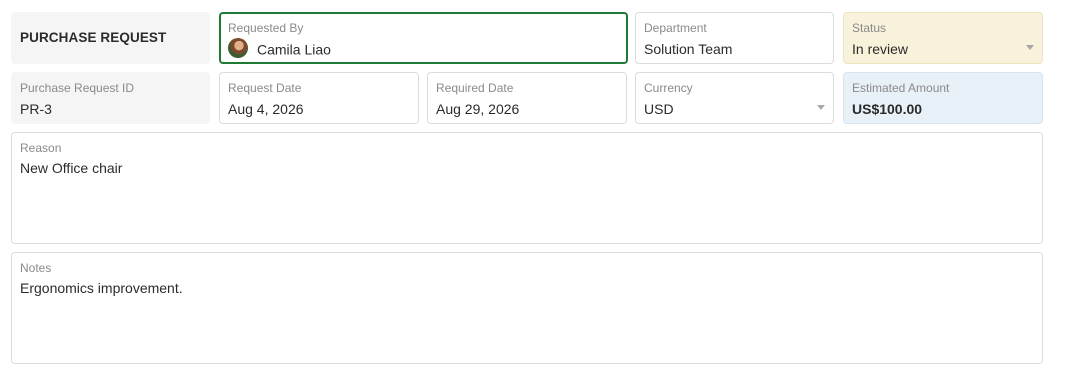 This screenshot has height=374, width=1065. What do you see at coordinates (527, 98) in the screenshot?
I see `required-date-field: Required Date Aug 29, 2026` at bounding box center [527, 98].